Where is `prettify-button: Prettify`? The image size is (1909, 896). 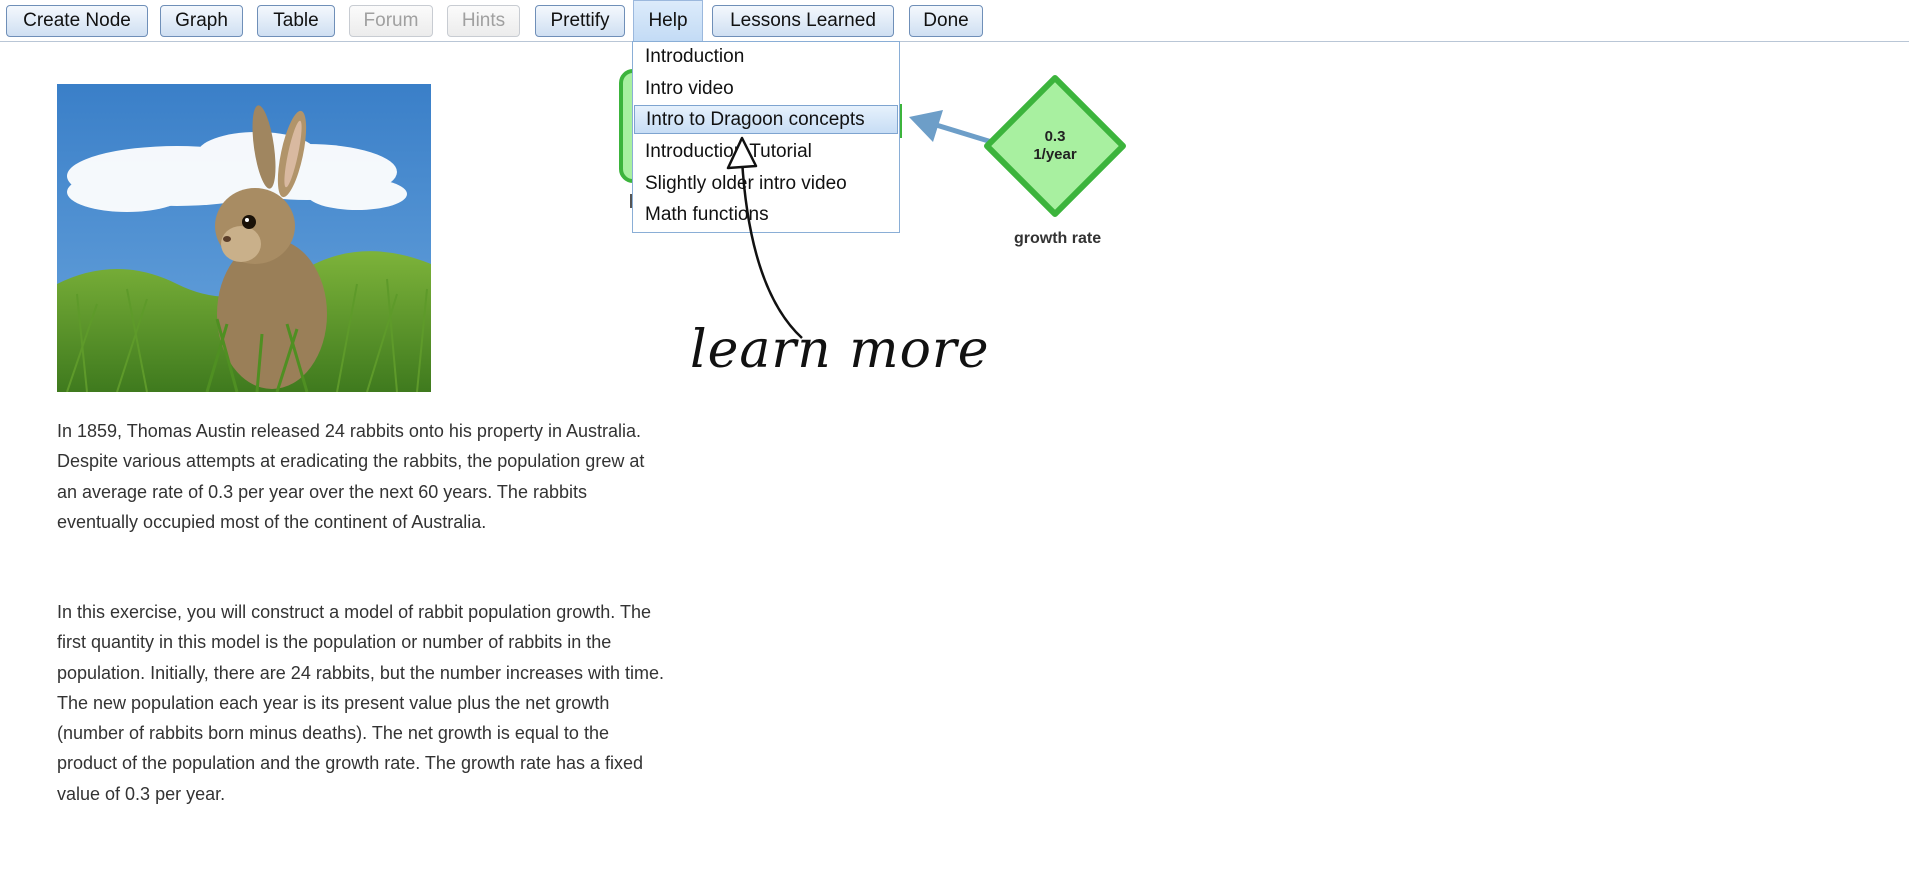
prettify-button: Prettify is located at coordinates (580, 21).